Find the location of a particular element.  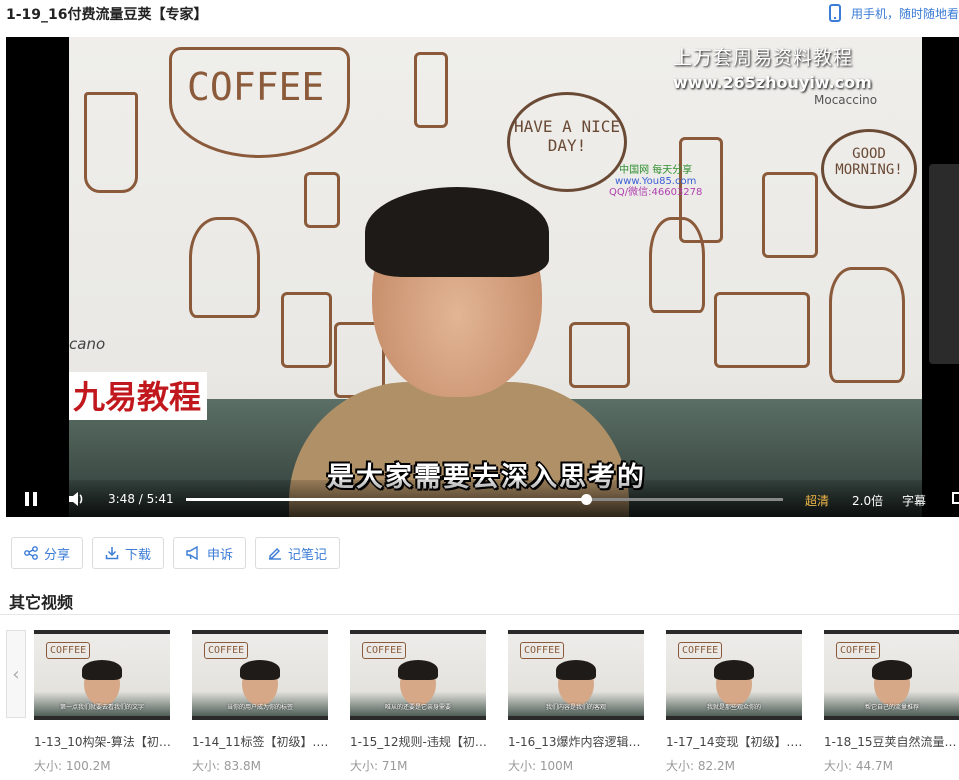

presenter-hair is located at coordinates (457, 232).